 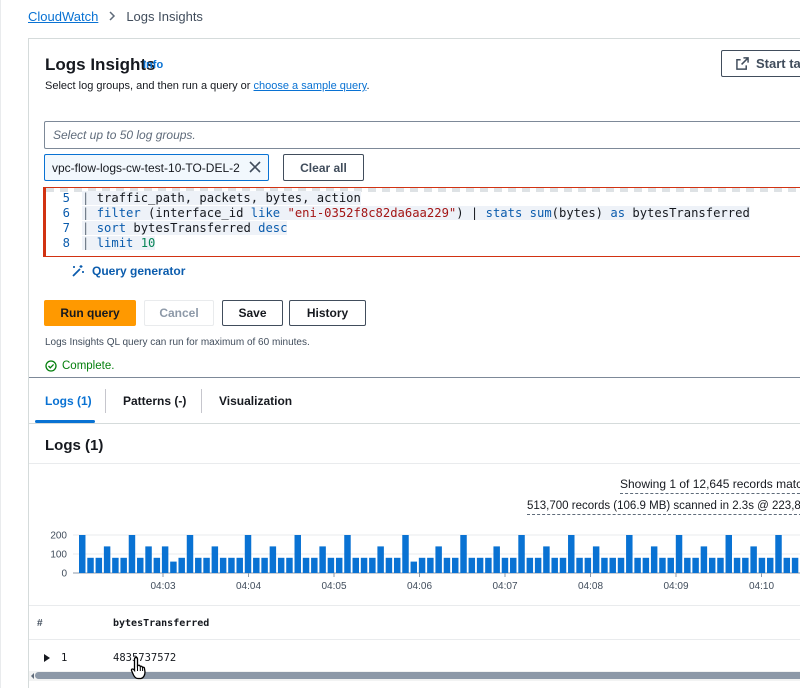 What do you see at coordinates (310, 86) in the screenshot?
I see `sample-query-link: choose a sample query` at bounding box center [310, 86].